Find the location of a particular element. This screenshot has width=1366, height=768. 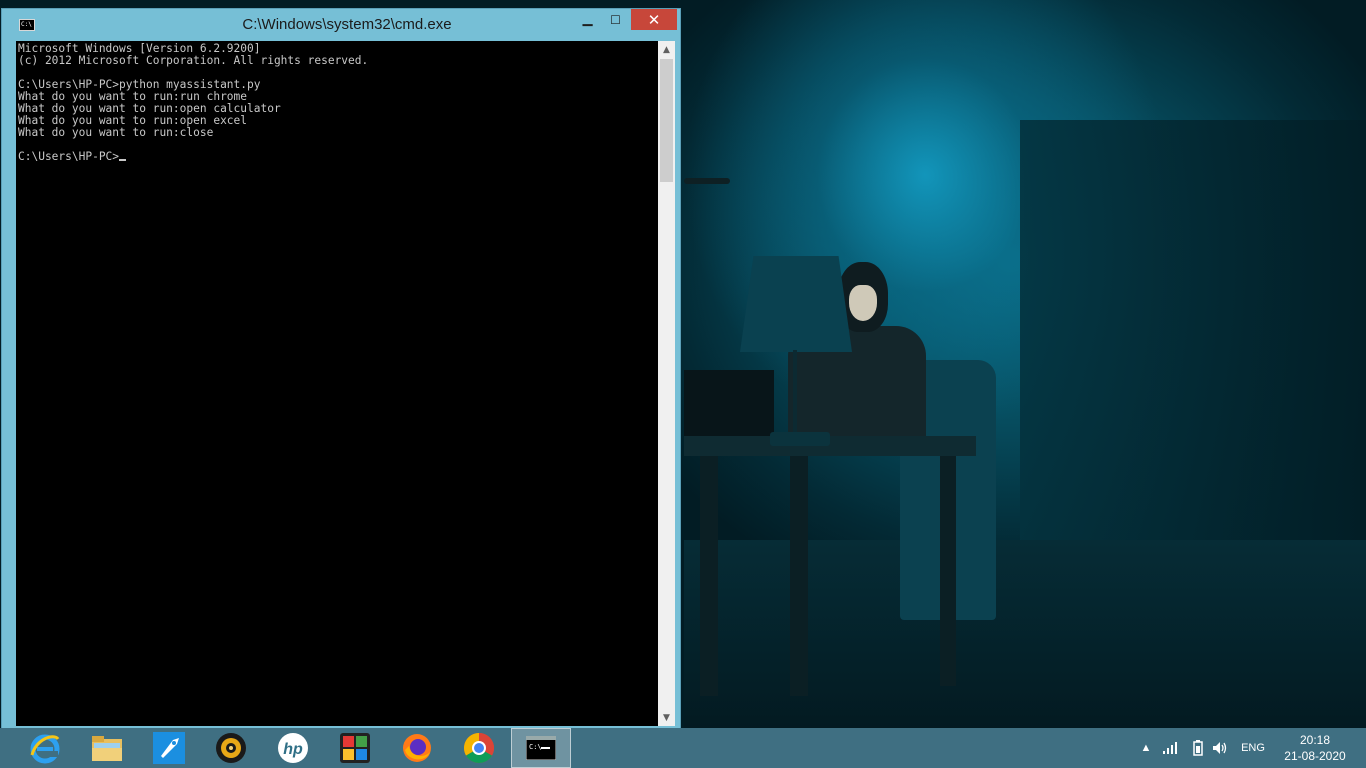

folder-icon is located at coordinates (107, 748).